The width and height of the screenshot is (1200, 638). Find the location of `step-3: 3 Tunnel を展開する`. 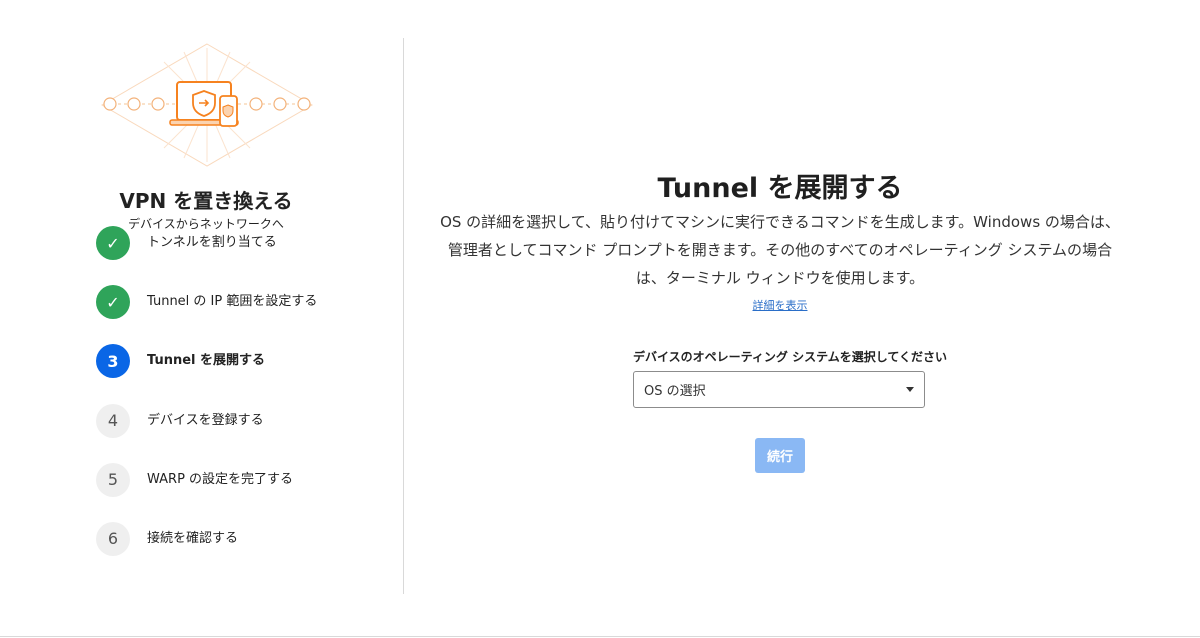

step-3: 3 Tunnel を展開する is located at coordinates (206, 373).